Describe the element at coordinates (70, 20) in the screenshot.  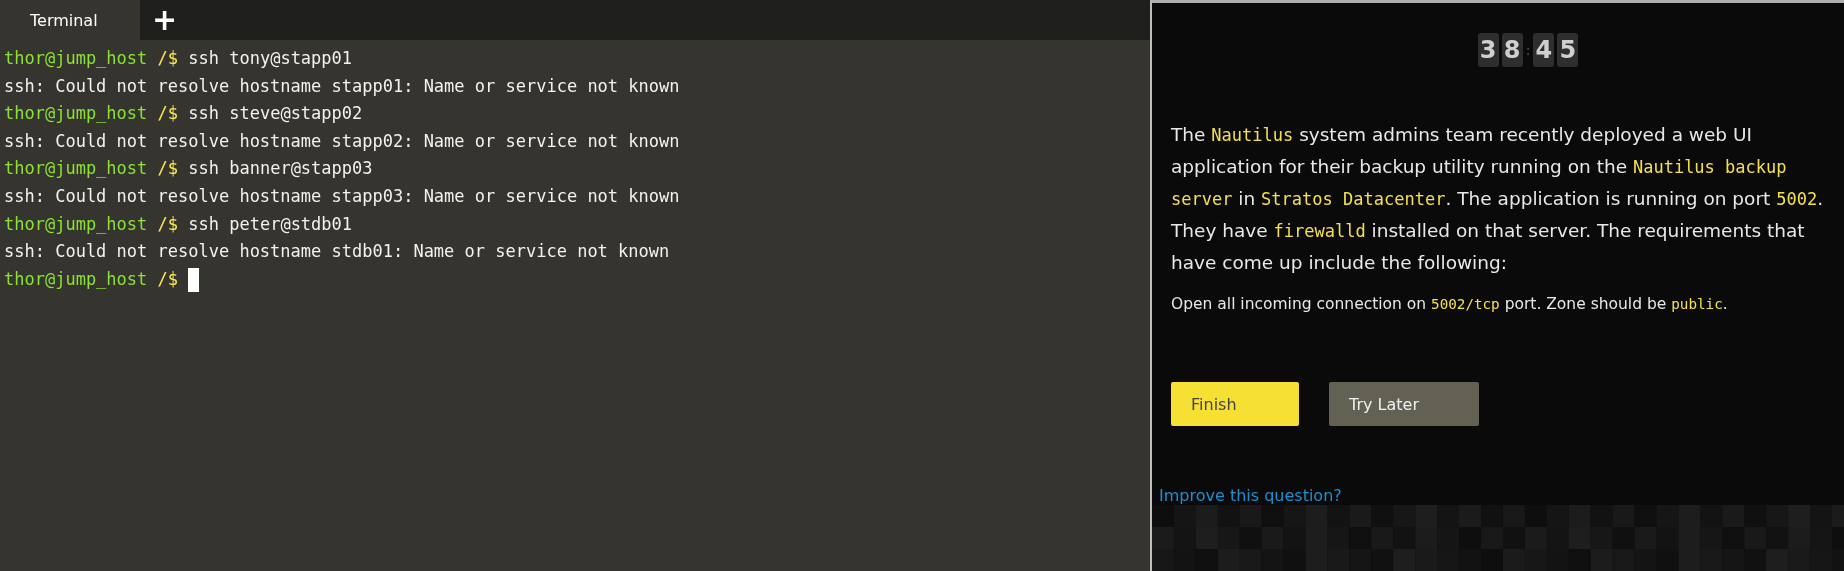
I see `terminal-tab: Terminal` at that location.